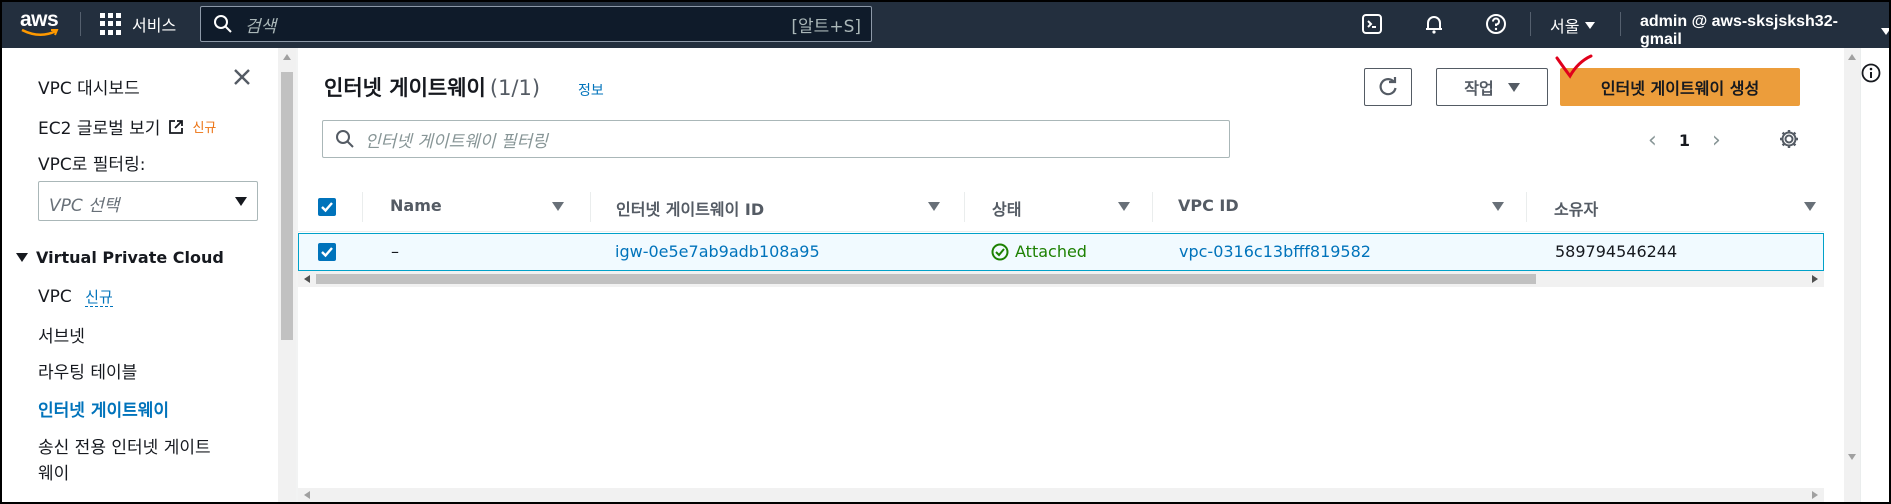 This screenshot has width=1891, height=504. Describe the element at coordinates (591, 90) in the screenshot. I see `info-link: 정보` at that location.